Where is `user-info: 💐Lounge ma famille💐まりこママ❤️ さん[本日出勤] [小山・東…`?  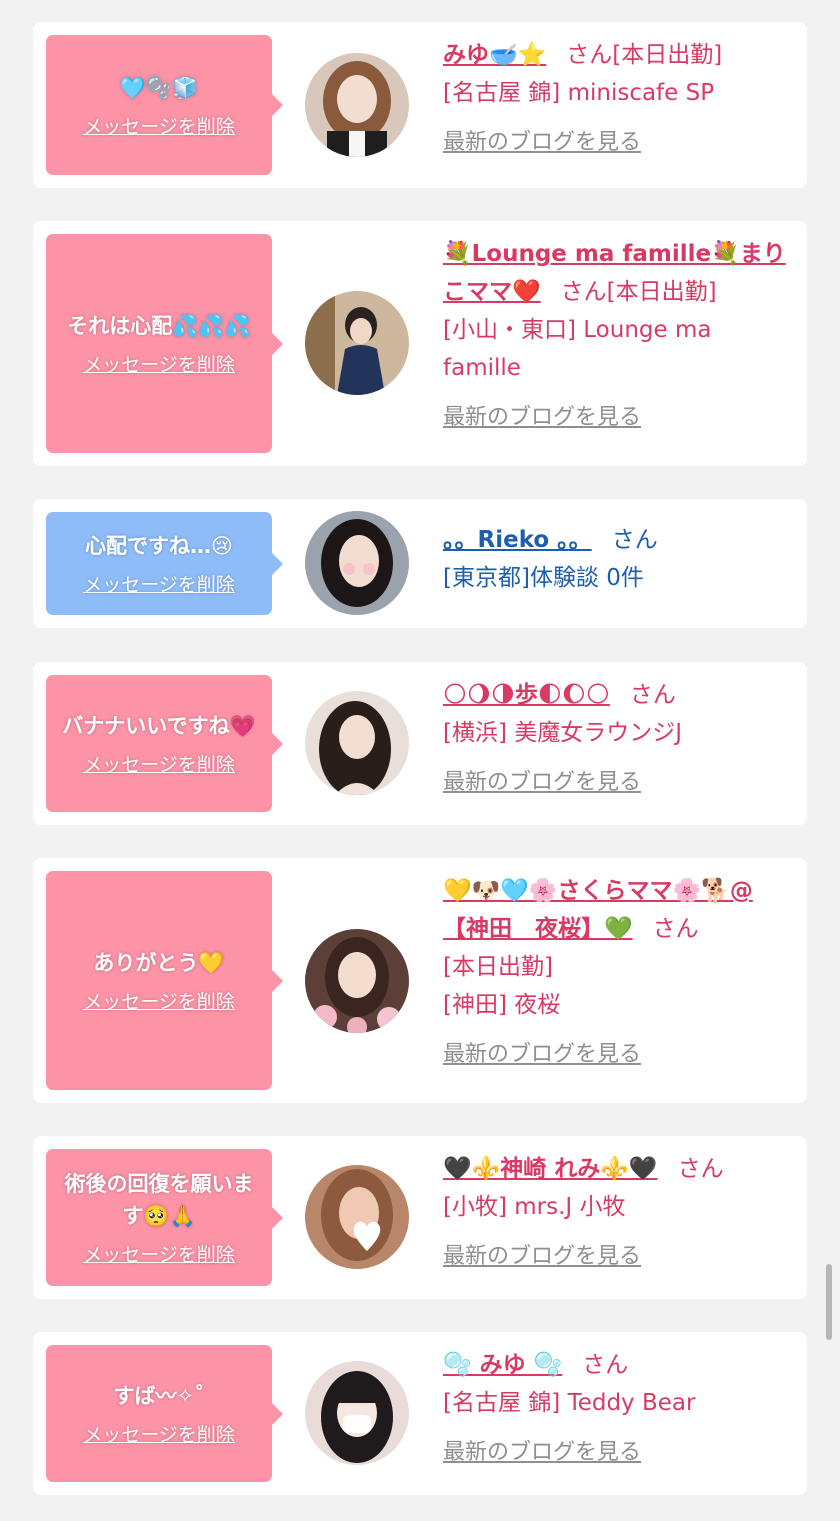
user-info: 💐Lounge ma famille💐まりこママ❤️ さん[本日出勤] [小山・東… is located at coordinates (618, 336).